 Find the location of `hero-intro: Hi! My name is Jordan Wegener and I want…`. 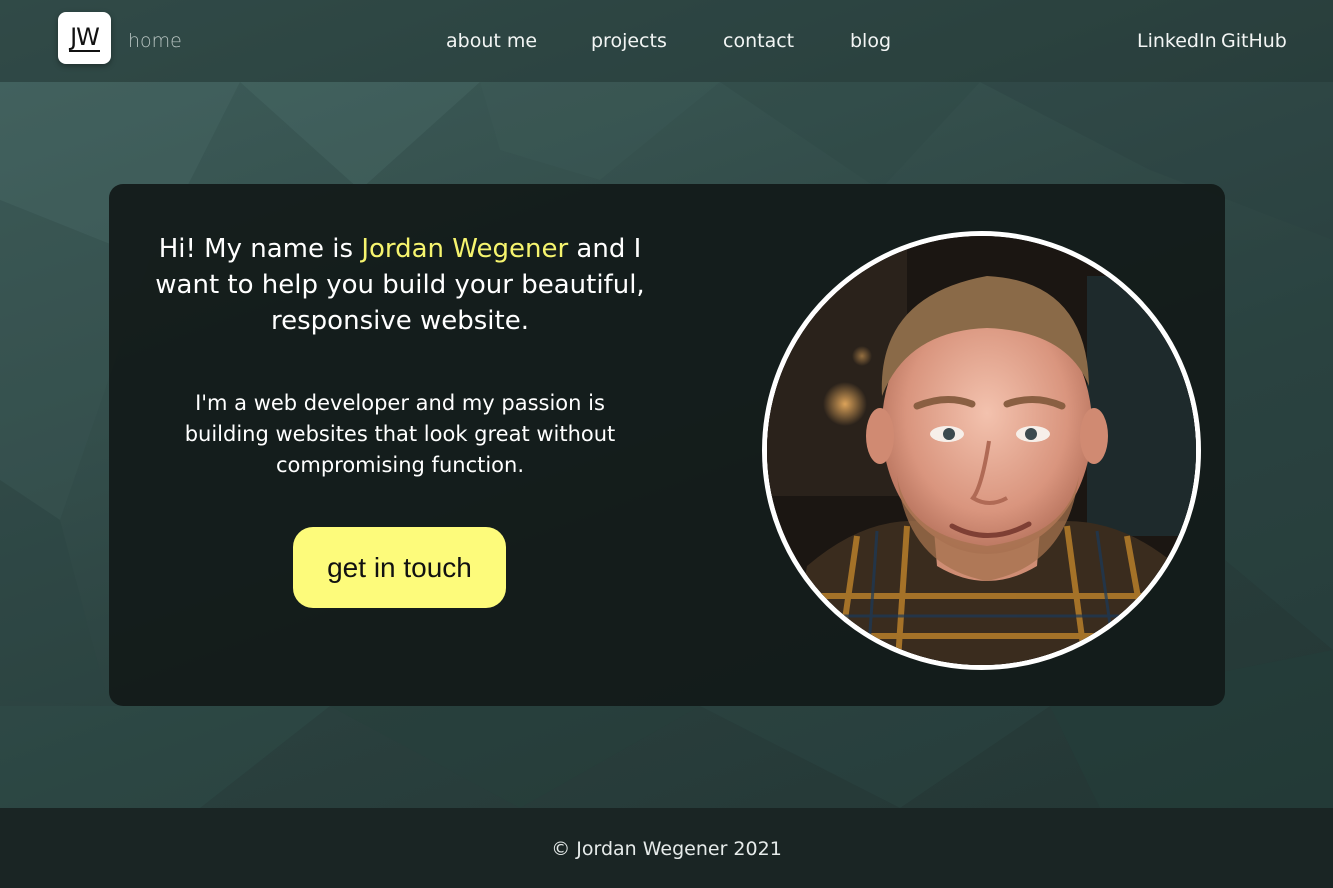

hero-intro: Hi! My name is Jordan Wegener and I want… is located at coordinates (400, 285).